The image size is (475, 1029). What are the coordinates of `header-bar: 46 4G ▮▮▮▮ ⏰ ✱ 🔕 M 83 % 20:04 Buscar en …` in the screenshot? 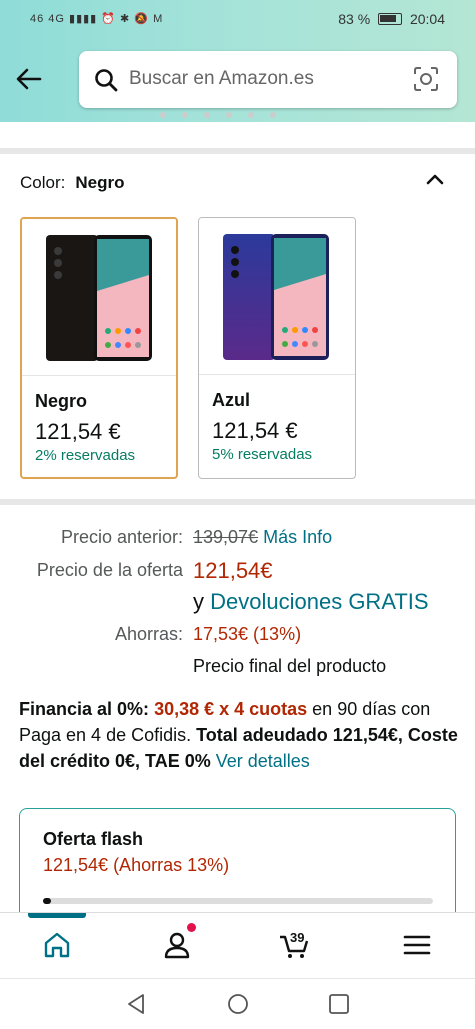 It's located at (237, 61).